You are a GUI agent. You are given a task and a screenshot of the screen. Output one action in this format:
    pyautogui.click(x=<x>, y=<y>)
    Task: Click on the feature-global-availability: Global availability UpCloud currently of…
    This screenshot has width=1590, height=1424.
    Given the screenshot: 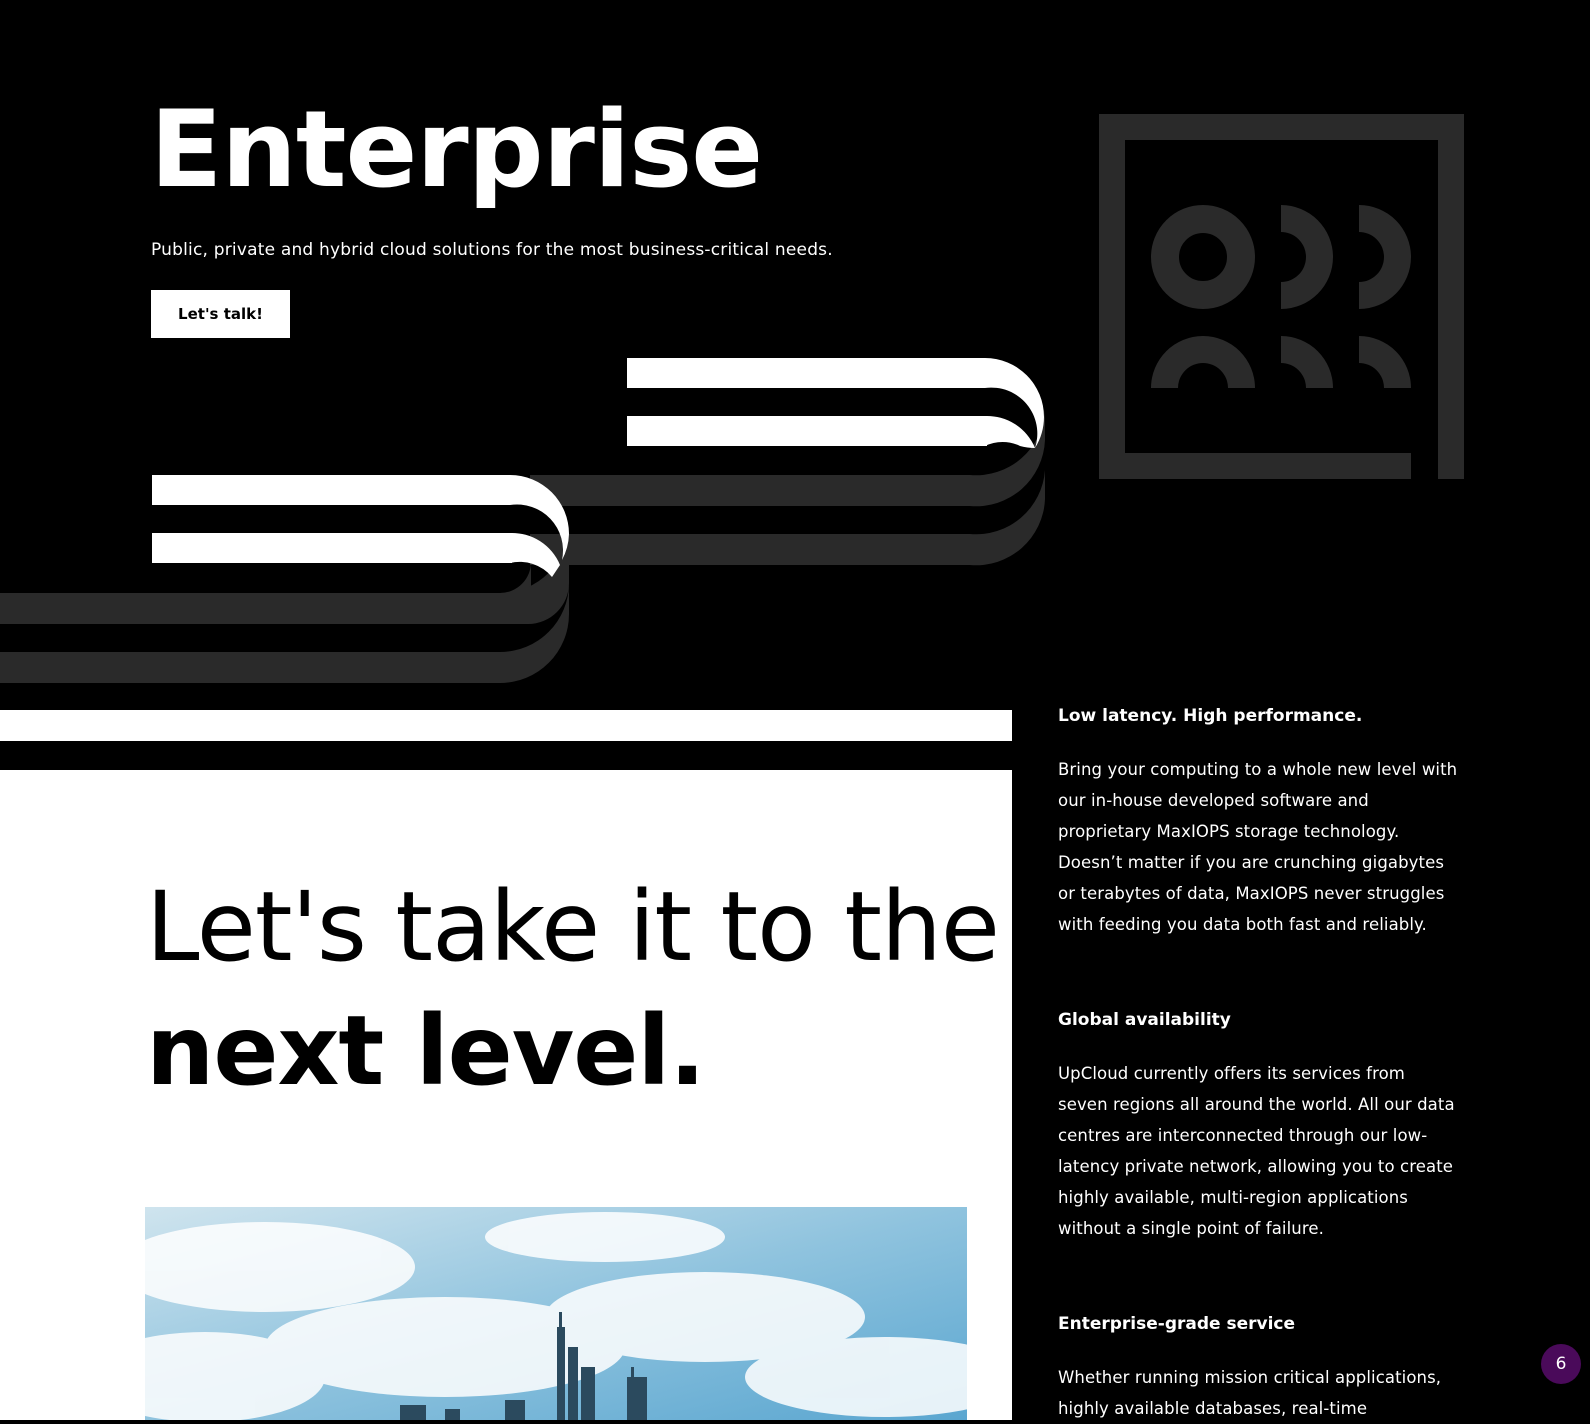 What is the action you would take?
    pyautogui.click(x=1258, y=1127)
    